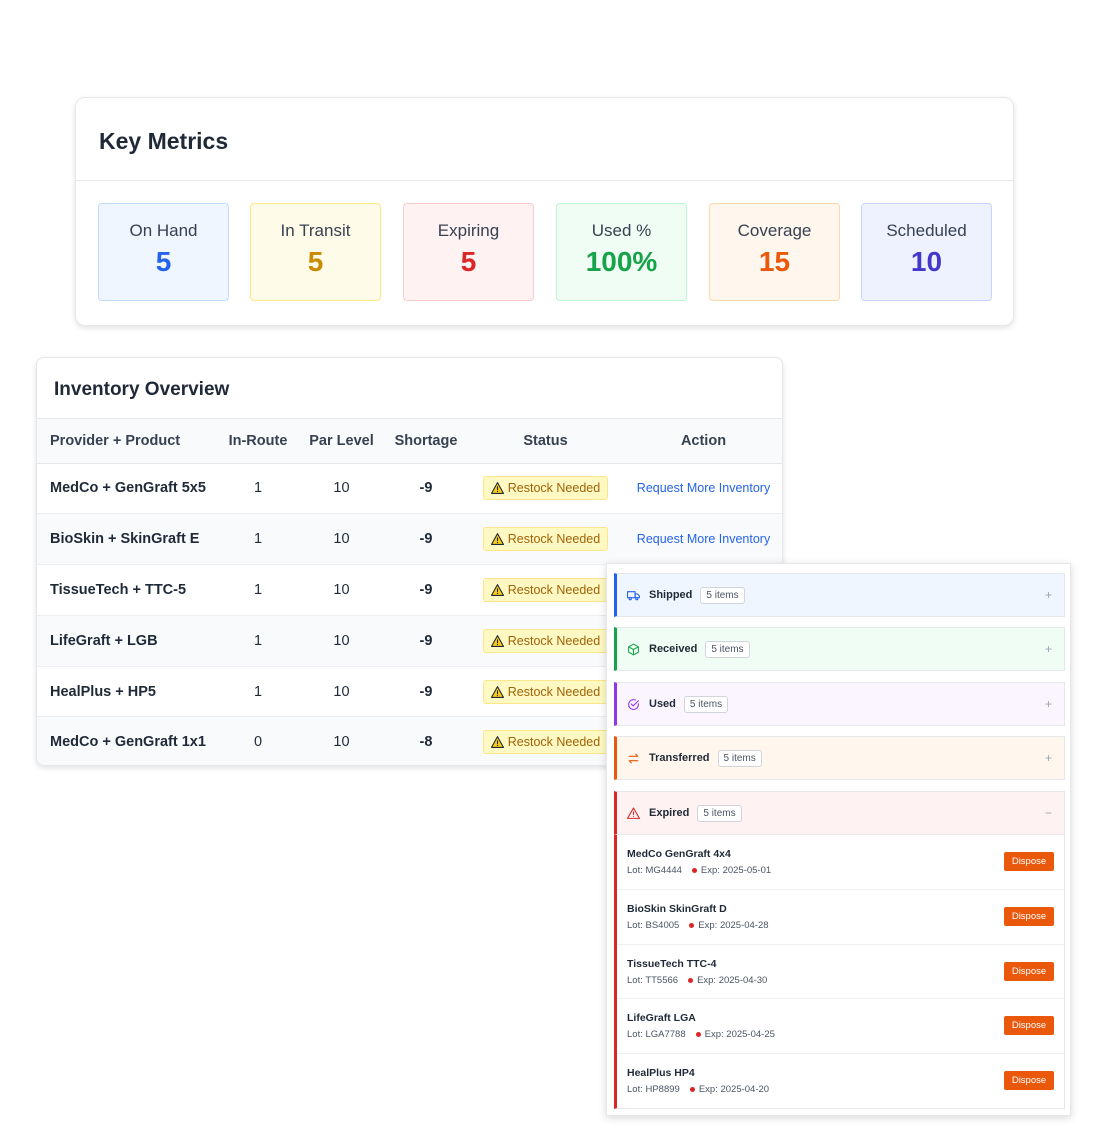 Image resolution: width=1094 pixels, height=1148 pixels. What do you see at coordinates (426, 441) in the screenshot?
I see `column-header-shortage: Shortage` at bounding box center [426, 441].